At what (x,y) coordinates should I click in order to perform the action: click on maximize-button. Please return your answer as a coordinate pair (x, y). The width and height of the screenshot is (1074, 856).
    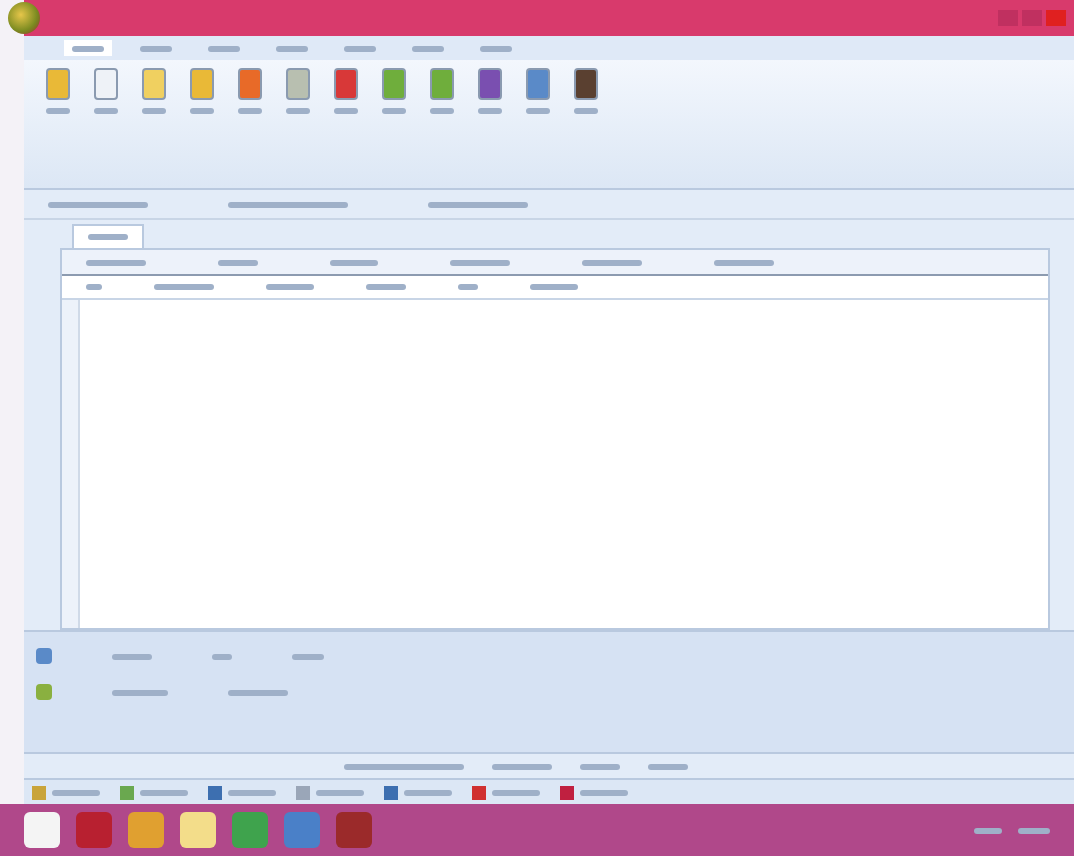
    Looking at the image, I should click on (1032, 18).